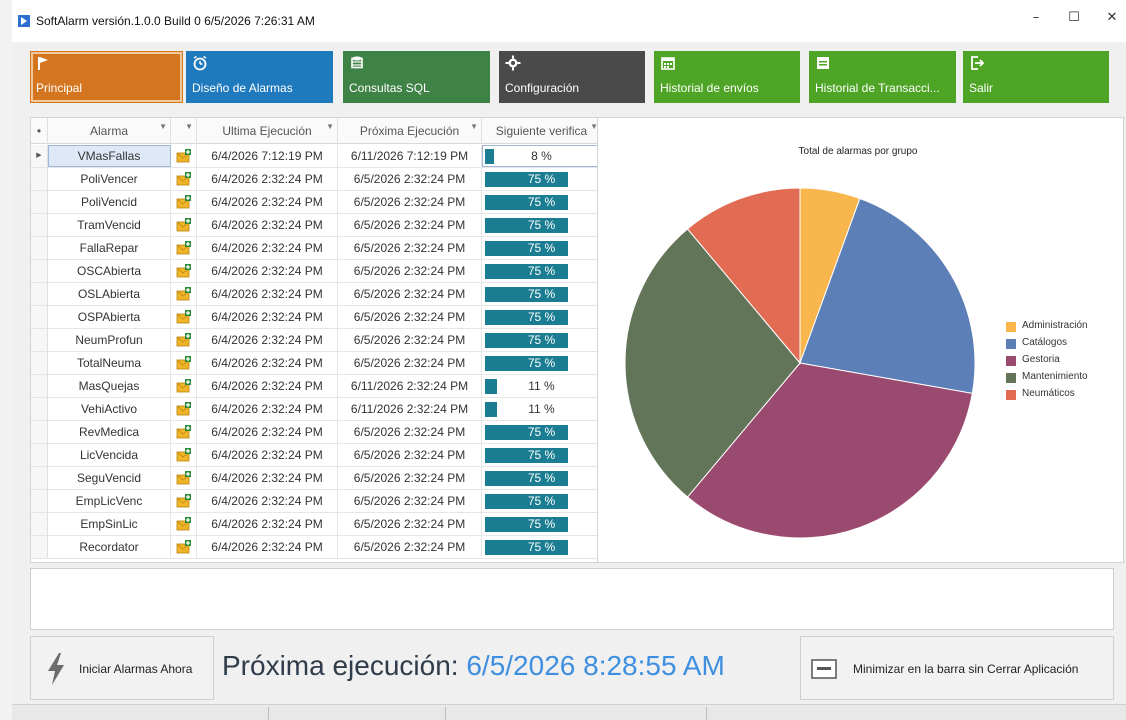  What do you see at coordinates (727, 77) in the screenshot?
I see `historial-envios-button: Historial de envíos` at bounding box center [727, 77].